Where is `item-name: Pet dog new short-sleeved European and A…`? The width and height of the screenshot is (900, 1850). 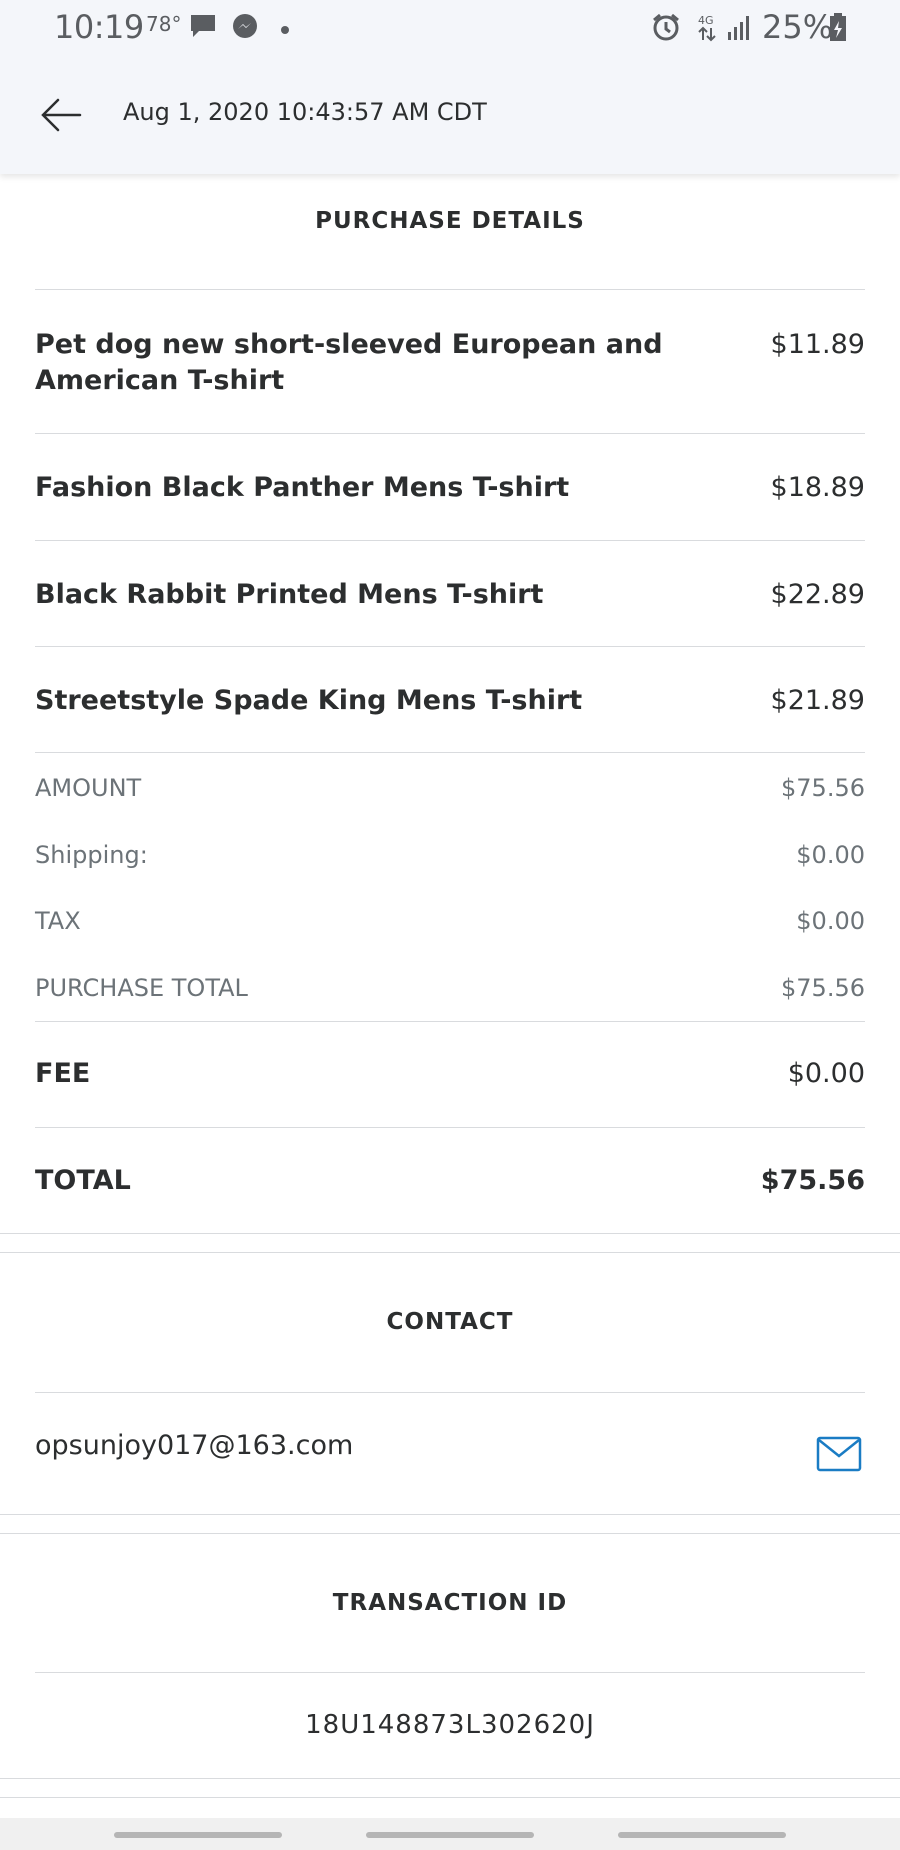
item-name: Pet dog new short-sleeved European and A… is located at coordinates (349, 362).